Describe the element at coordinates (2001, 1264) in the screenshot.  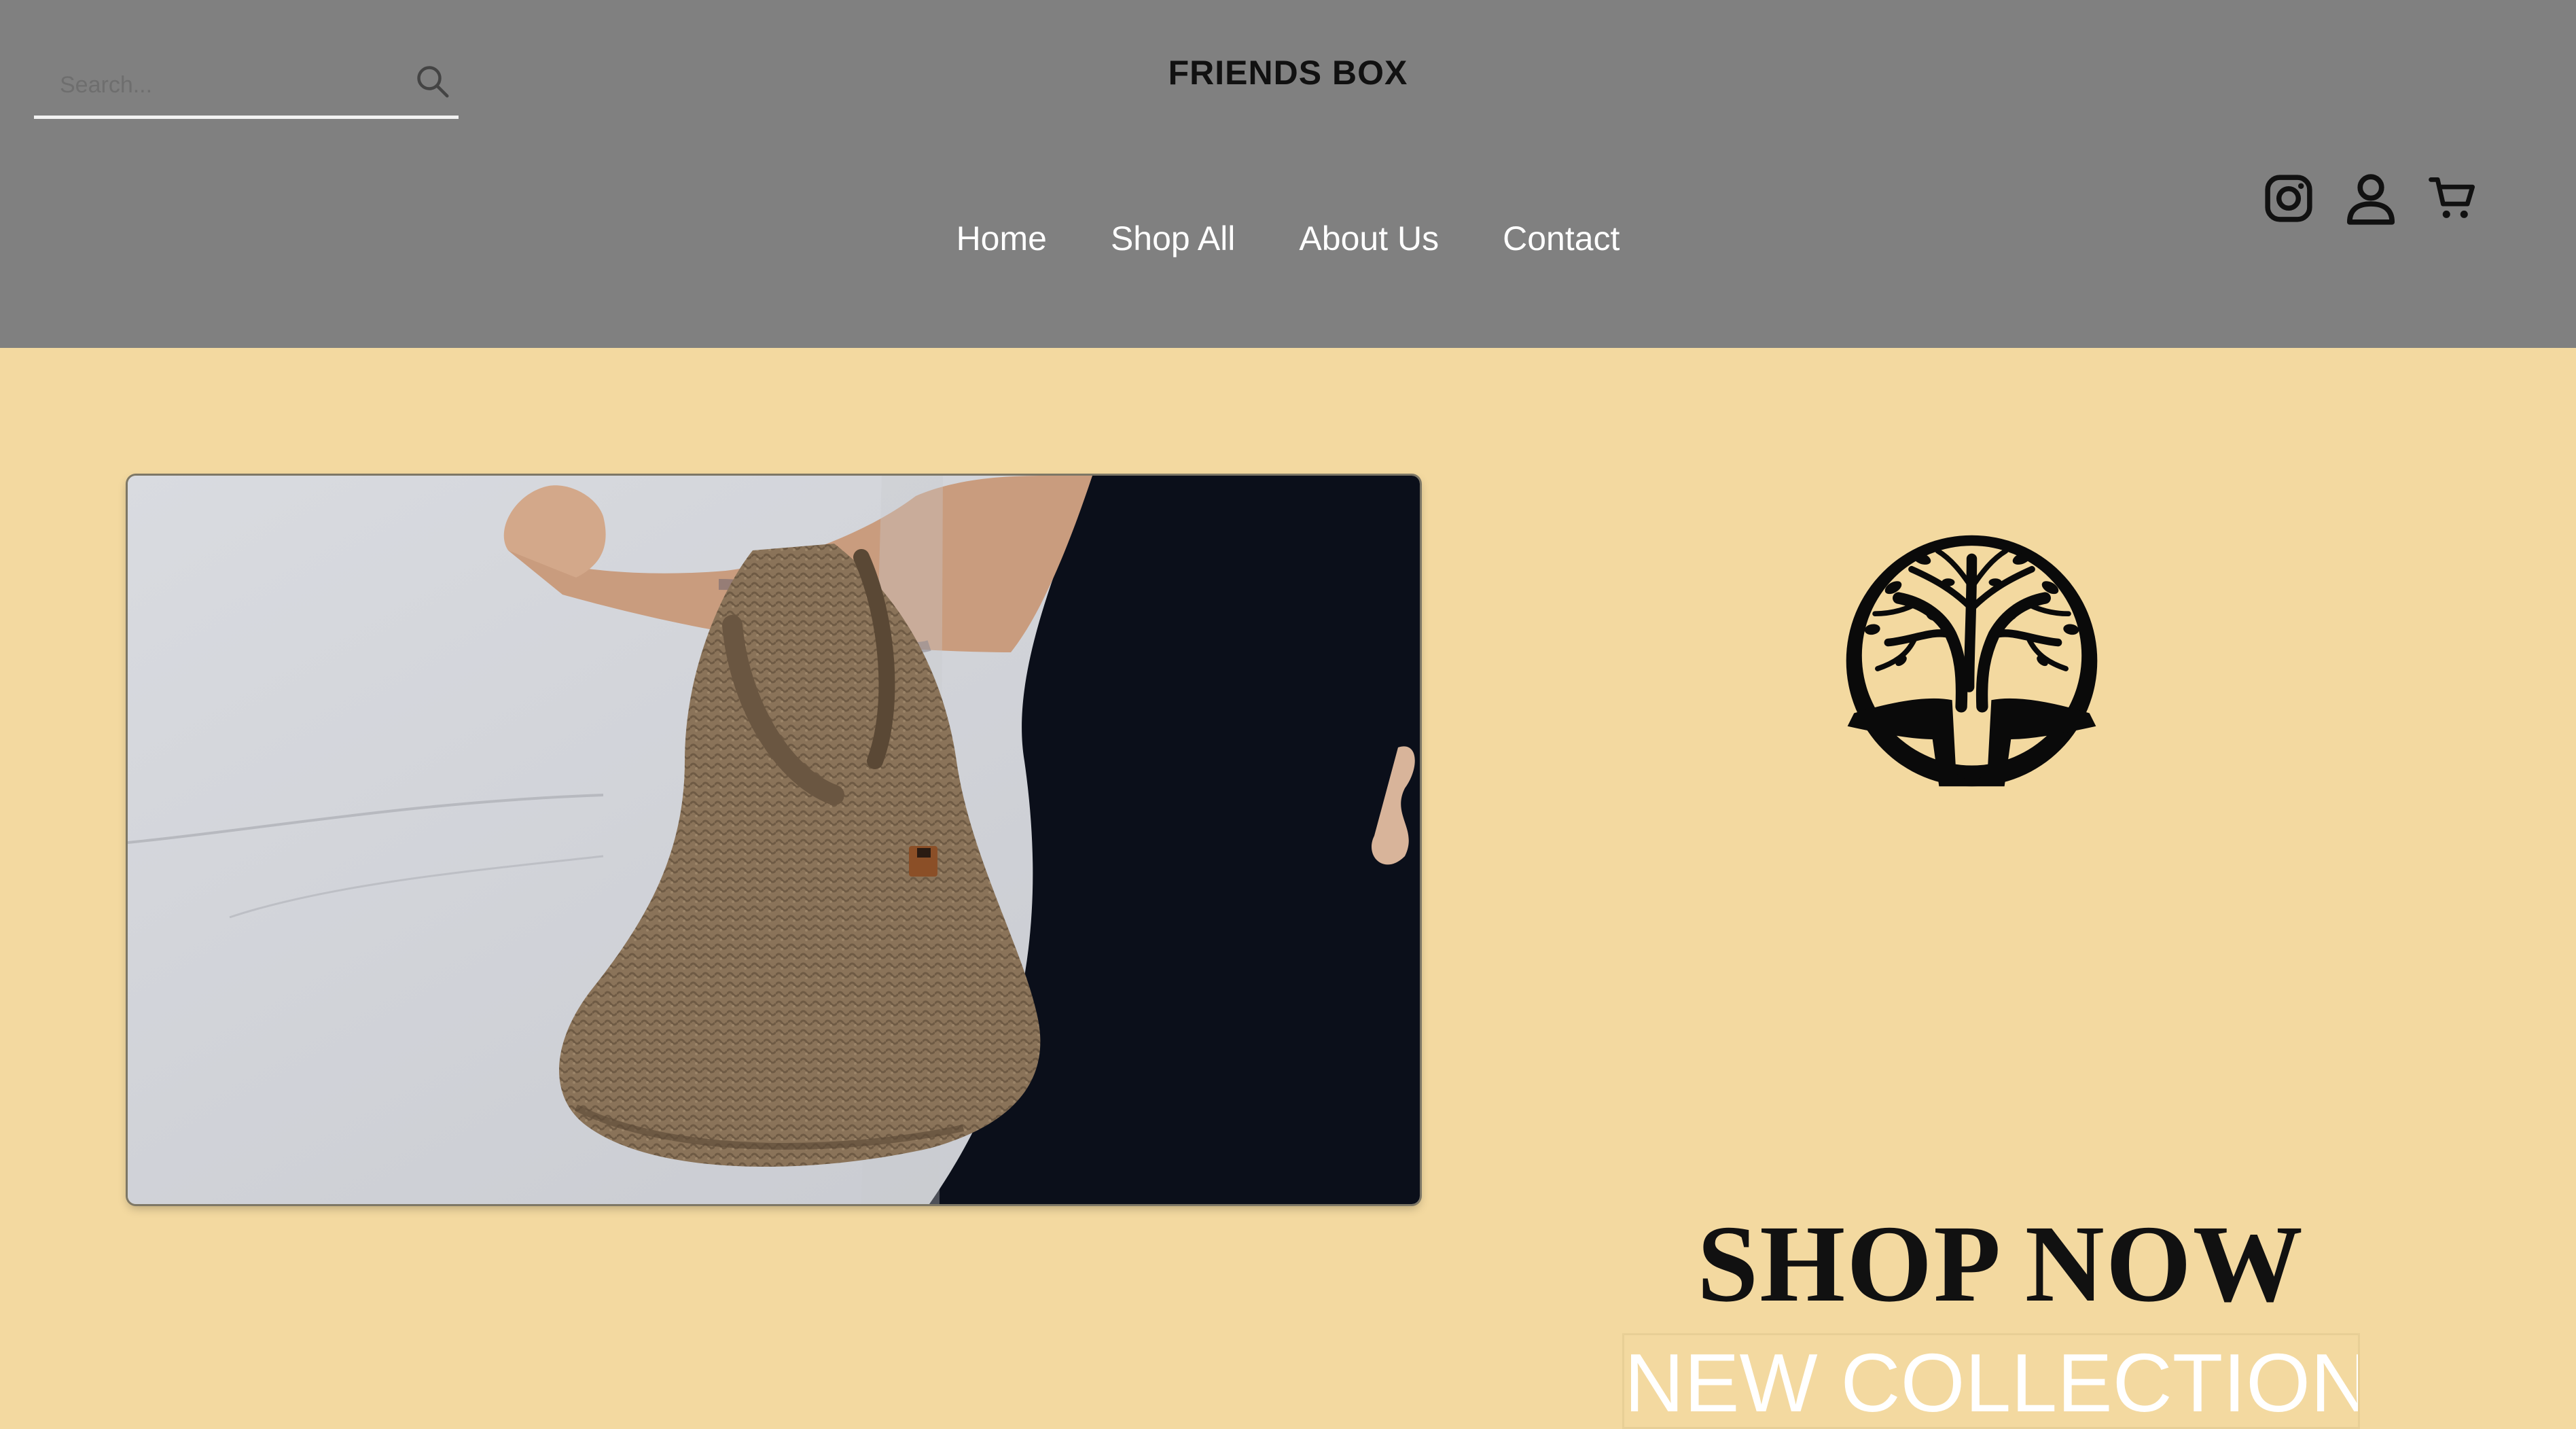
I see `shop-now-heading: SHOP NOW` at that location.